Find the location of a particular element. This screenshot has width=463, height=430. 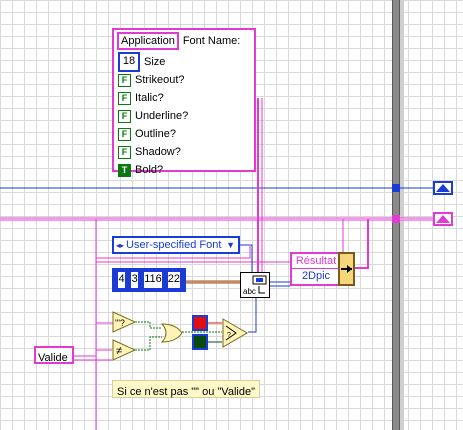

comment-text: Si ce n'est pas "" ou "Valide" is located at coordinates (186, 392).